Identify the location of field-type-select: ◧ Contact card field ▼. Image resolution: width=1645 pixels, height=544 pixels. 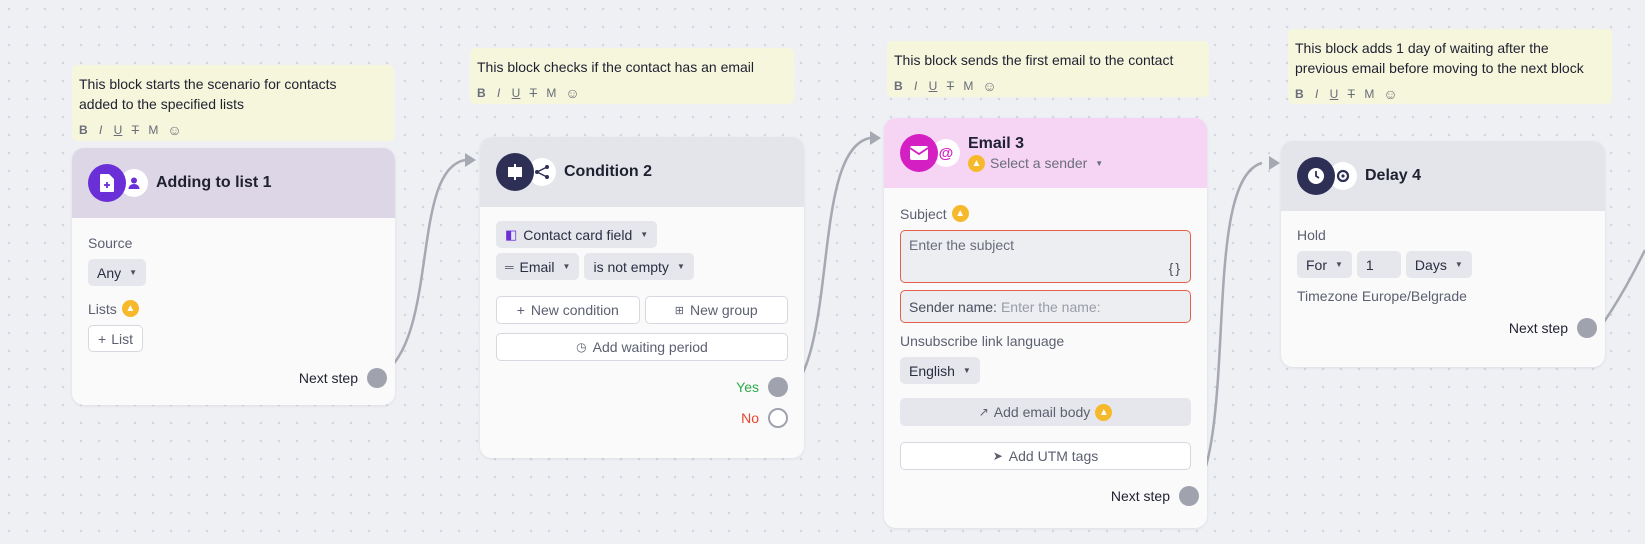
(577, 234).